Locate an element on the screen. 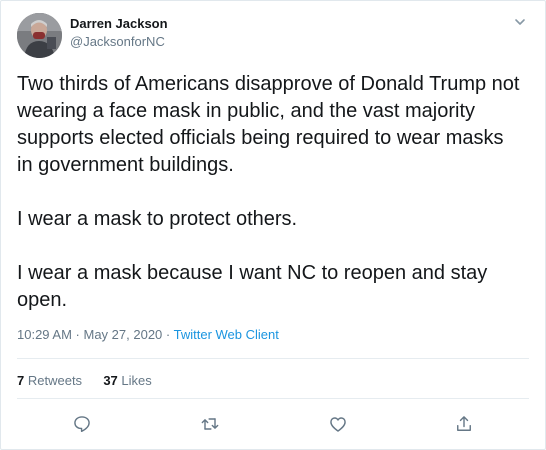 Image resolution: width=546 pixels, height=450 pixels. author-name: Darren Jackson is located at coordinates (119, 23).